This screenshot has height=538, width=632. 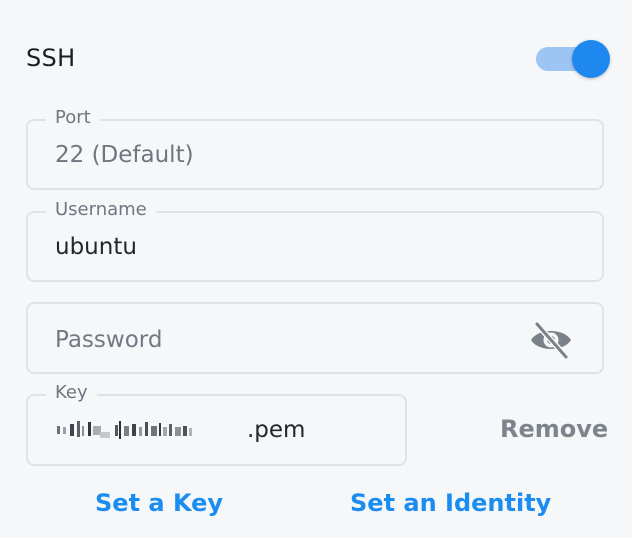 I want to click on port-value: 22 (Default), so click(x=124, y=155).